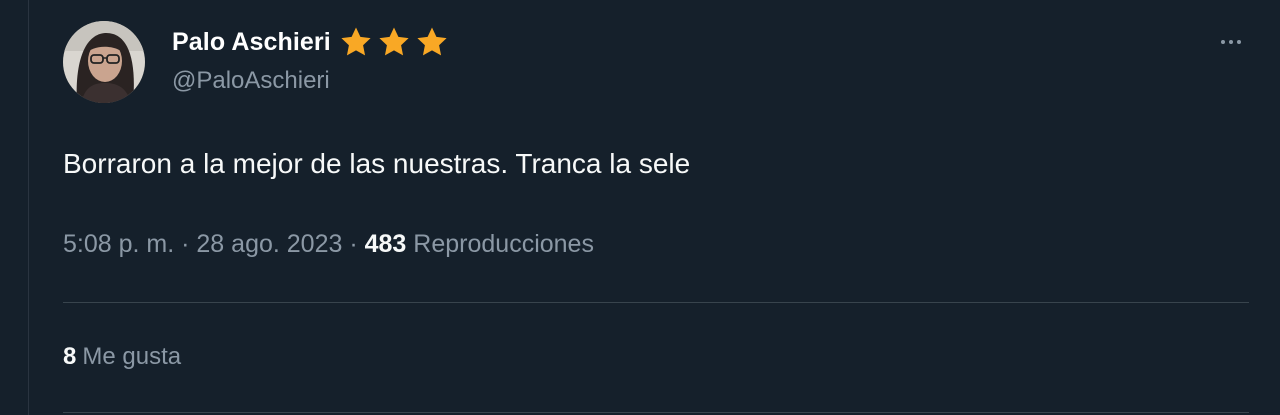 This screenshot has width=1280, height=415. Describe the element at coordinates (70, 356) in the screenshot. I see `likes-count: 8` at that location.